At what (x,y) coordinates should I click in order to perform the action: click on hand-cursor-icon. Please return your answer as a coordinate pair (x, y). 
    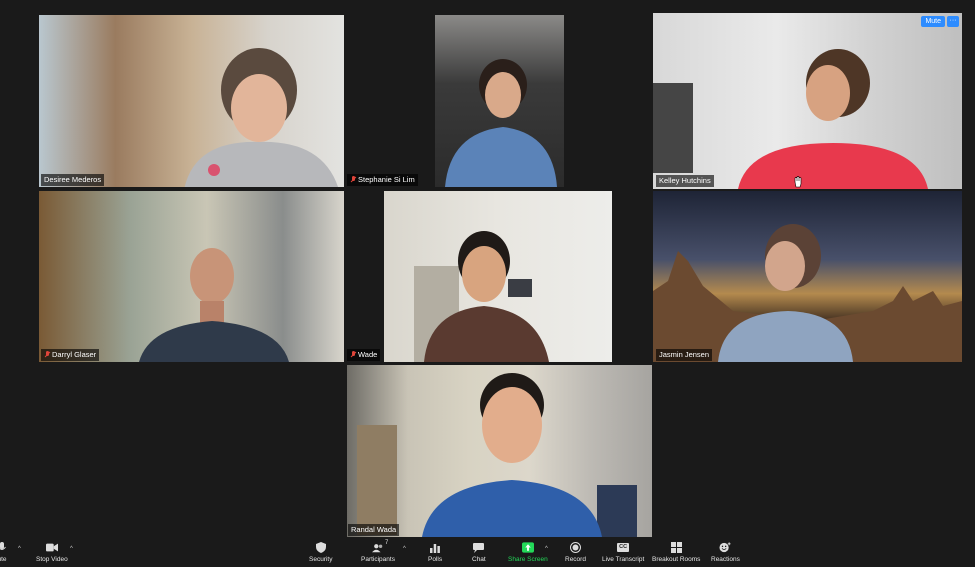
    Looking at the image, I should click on (798, 182).